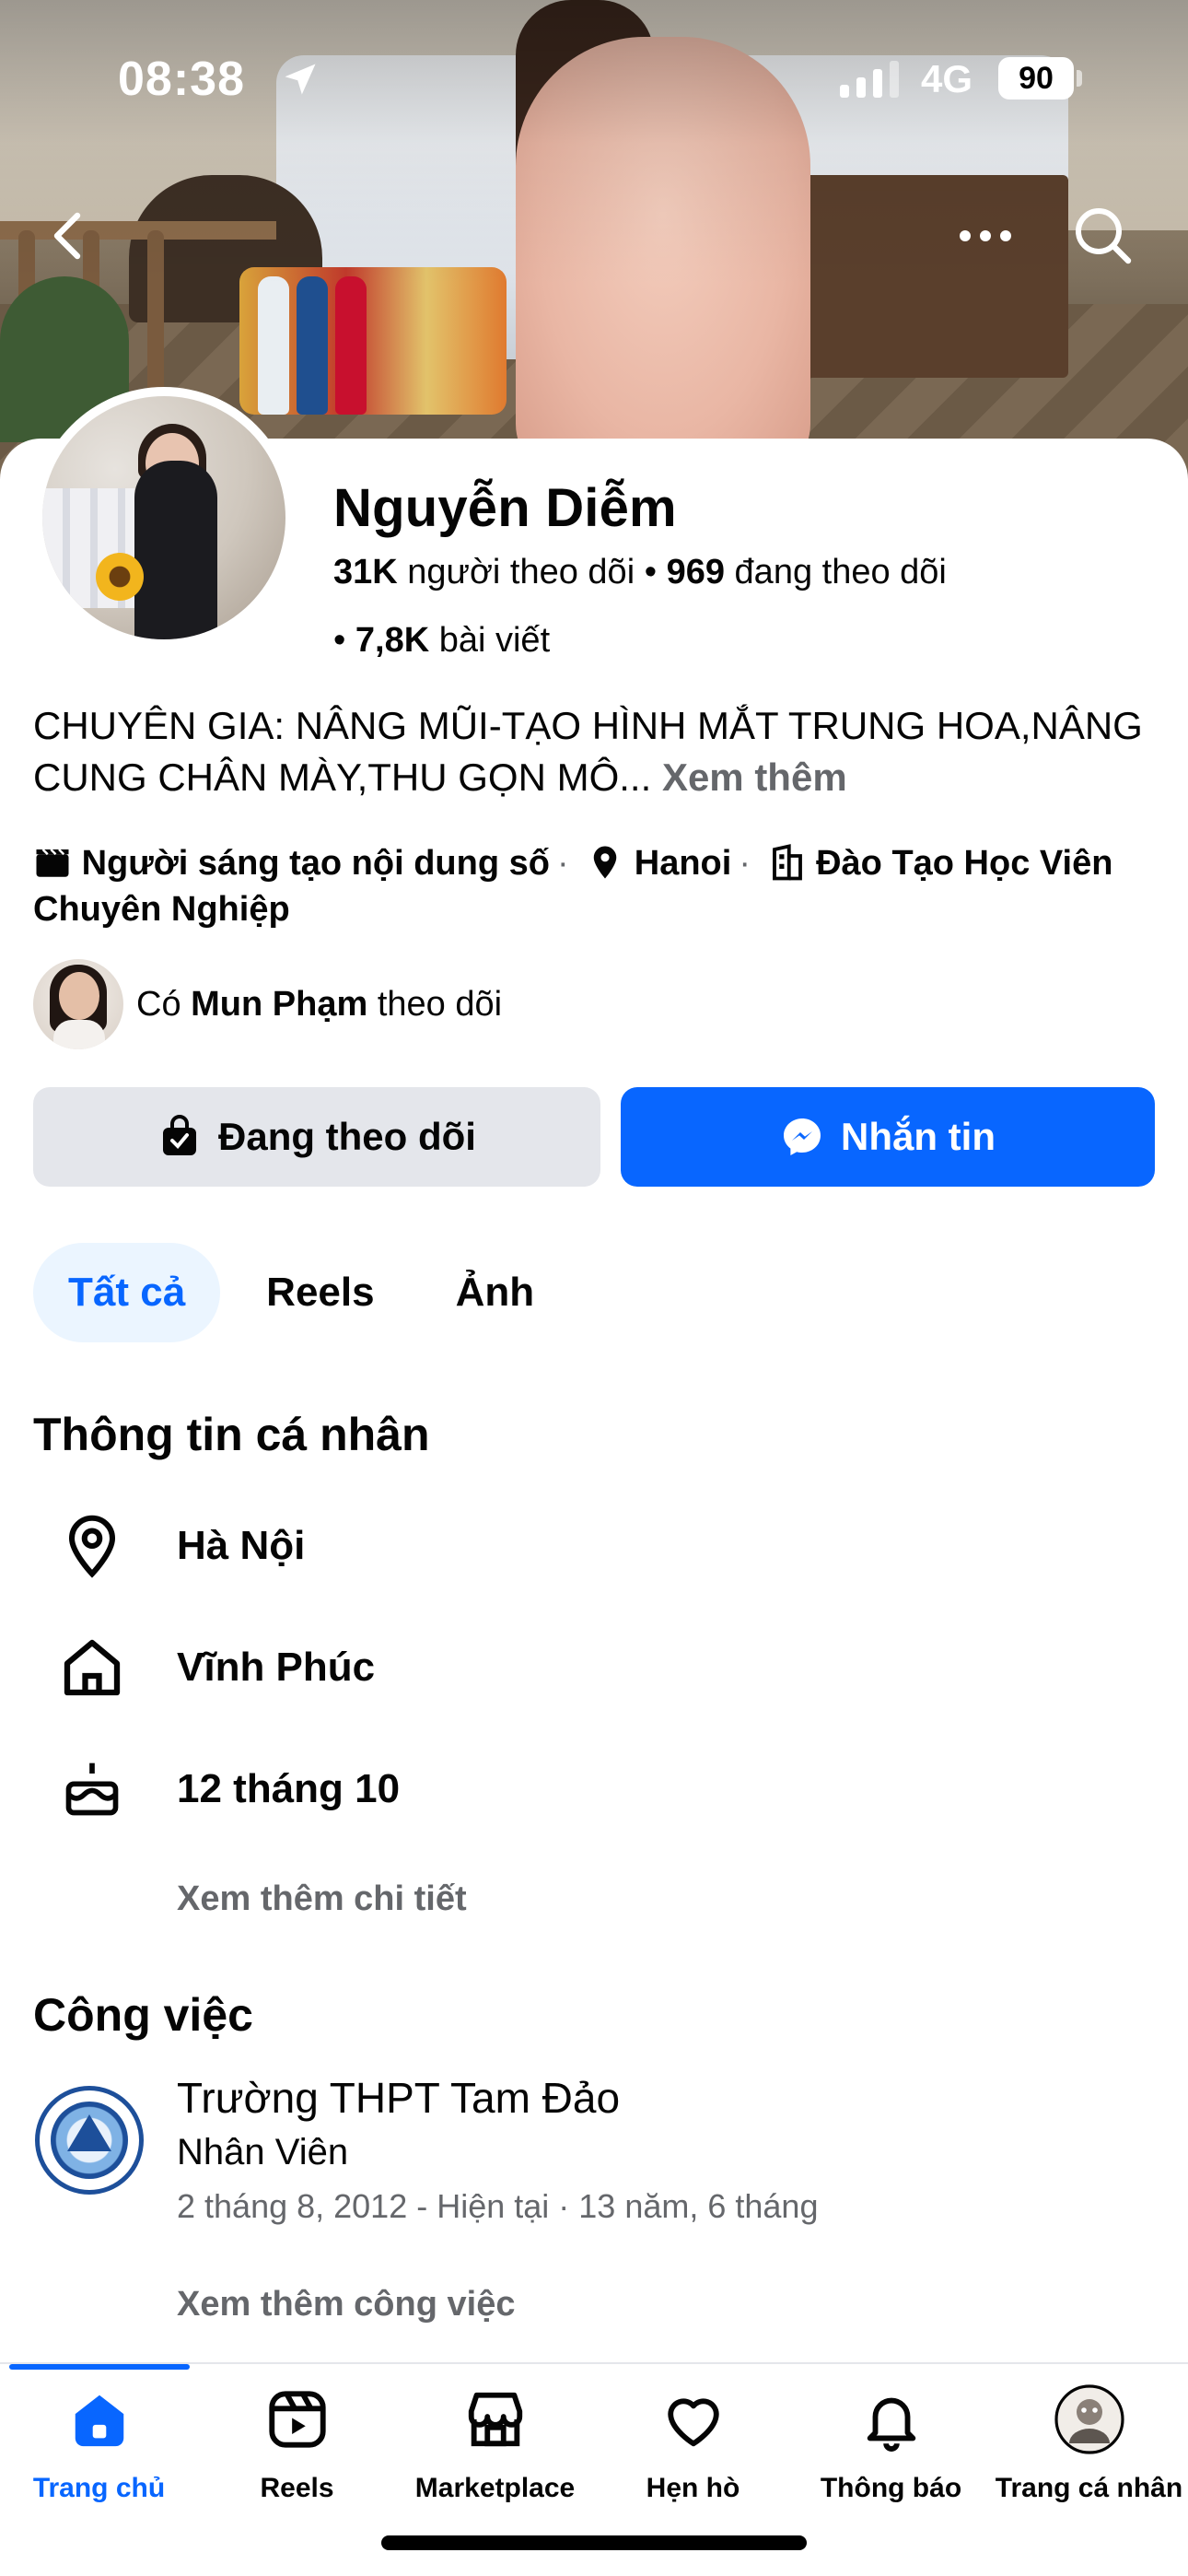 The width and height of the screenshot is (1188, 2576). Describe the element at coordinates (242, 1545) in the screenshot. I see `info-current-city: Hà Nội` at that location.